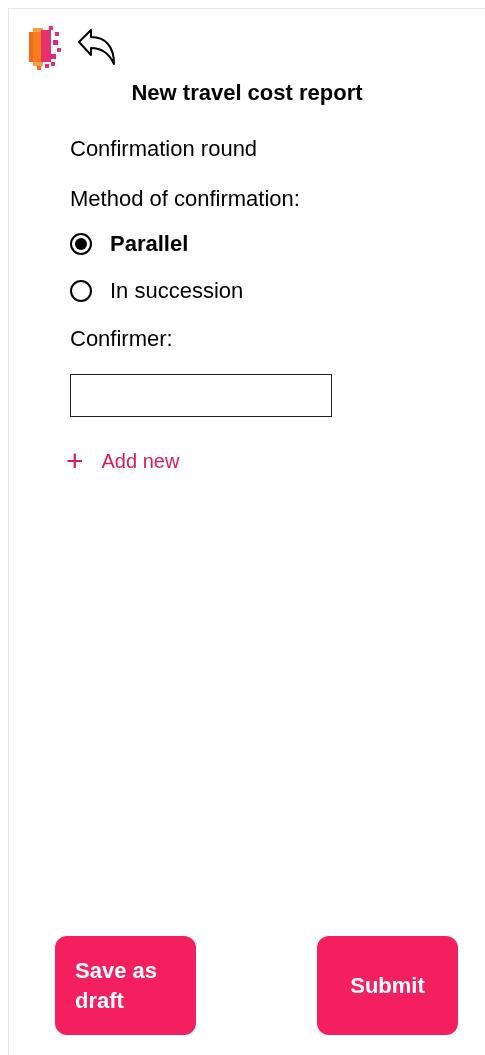 Image resolution: width=485 pixels, height=1055 pixels. What do you see at coordinates (97, 47) in the screenshot?
I see `back-arrow-icon` at bounding box center [97, 47].